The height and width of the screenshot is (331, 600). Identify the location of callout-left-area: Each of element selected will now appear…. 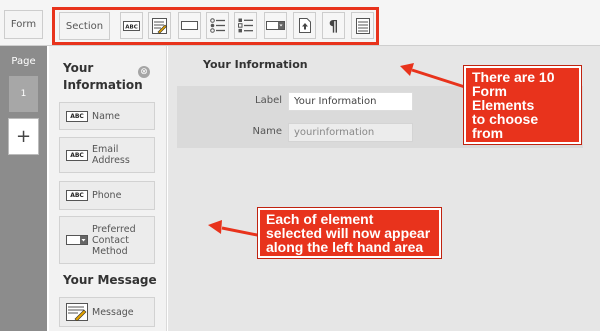
(349, 233).